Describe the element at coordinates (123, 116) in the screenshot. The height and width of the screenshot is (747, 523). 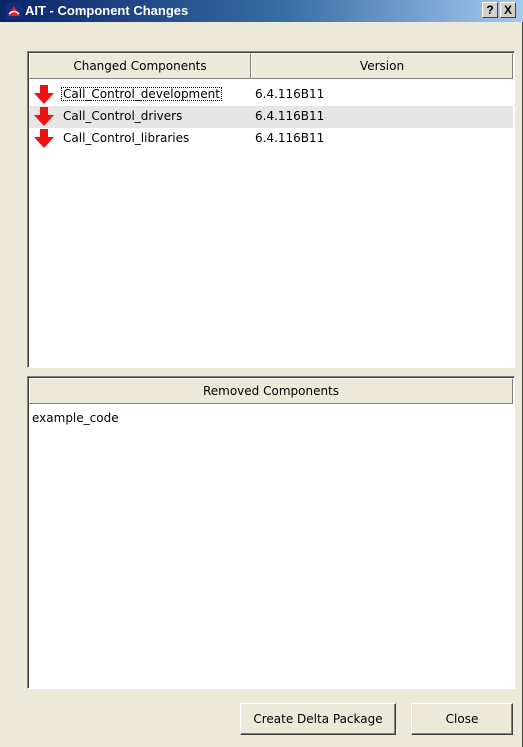
I see `component-name: Call_Control_drivers` at that location.